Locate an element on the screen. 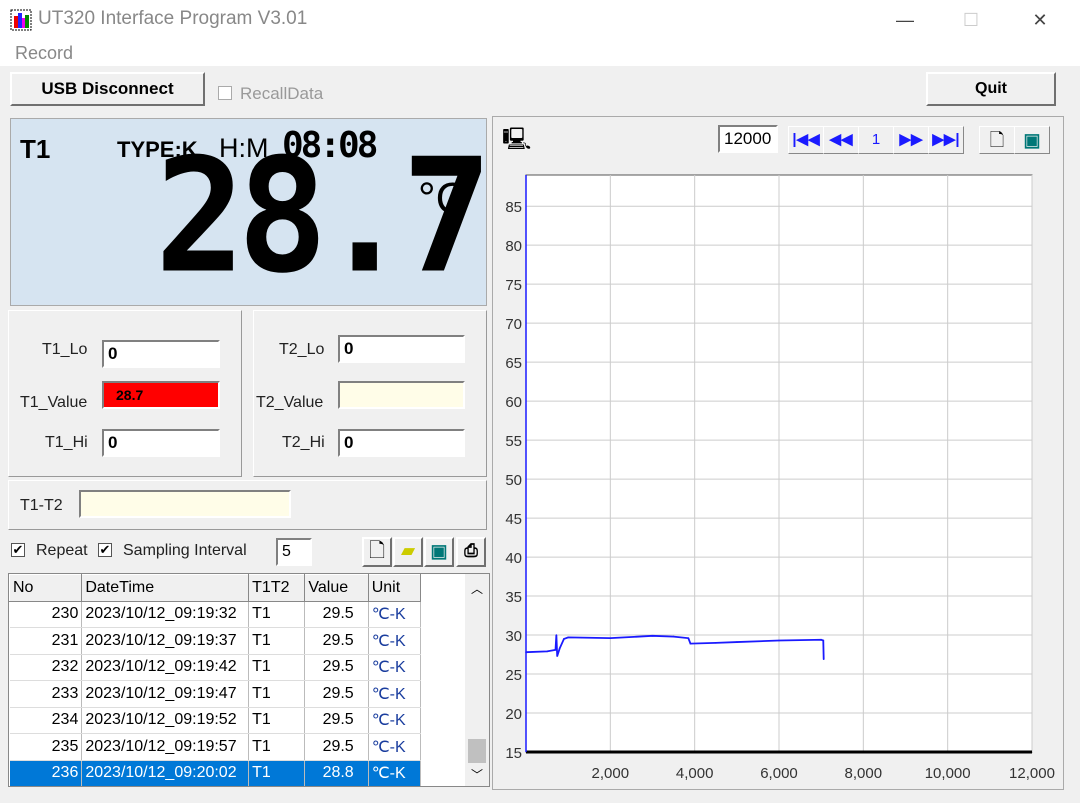 The image size is (1080, 803). diff-label: T1-T2 is located at coordinates (41, 505).